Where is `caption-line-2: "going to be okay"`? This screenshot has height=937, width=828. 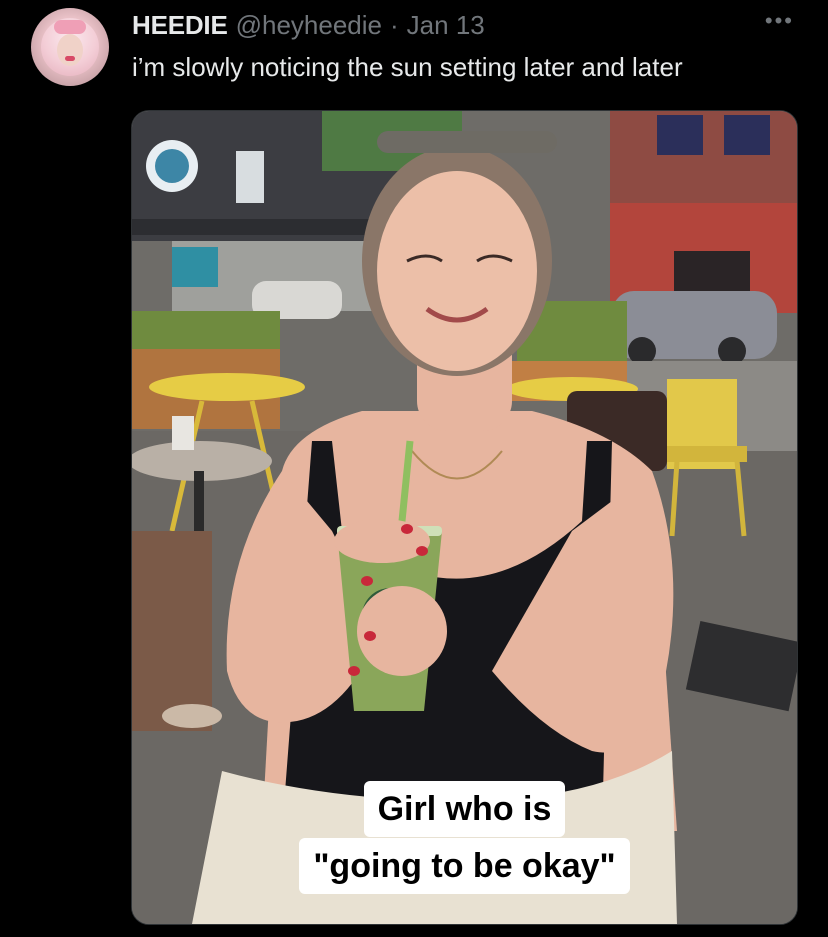 caption-line-2: "going to be okay" is located at coordinates (464, 866).